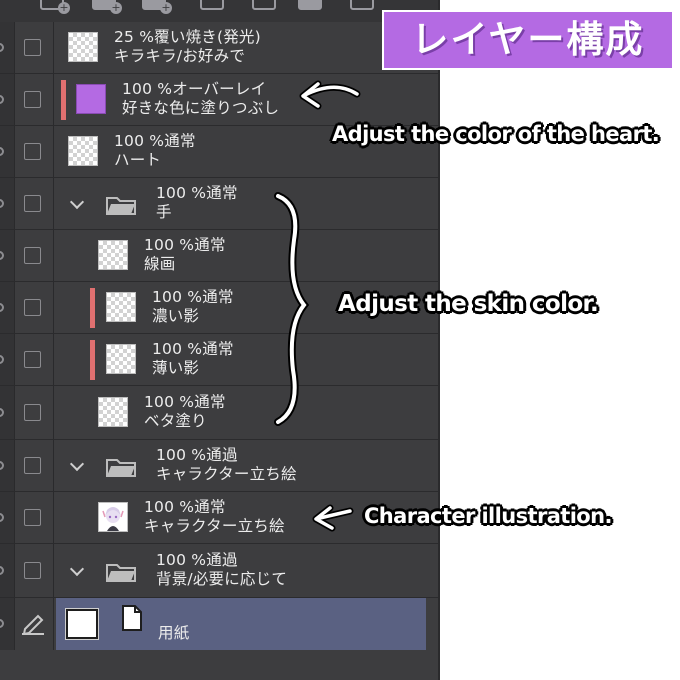 The height and width of the screenshot is (680, 680). Describe the element at coordinates (496, 134) in the screenshot. I see `annotation-heart: Adjust the color of the heart.` at that location.